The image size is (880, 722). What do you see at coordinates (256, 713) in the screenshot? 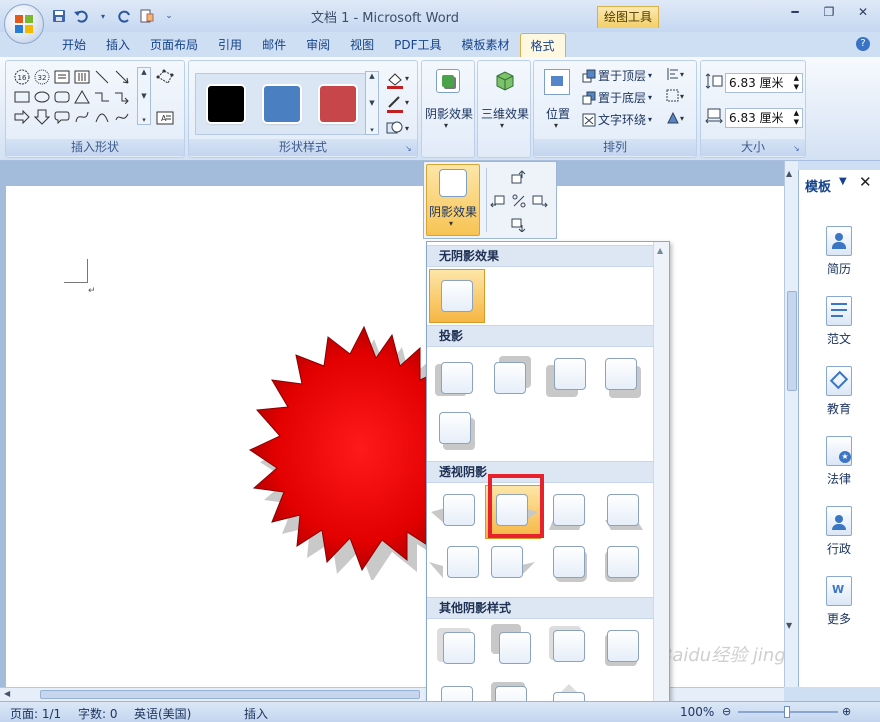
I see `insert-mode: 插入` at bounding box center [256, 713].